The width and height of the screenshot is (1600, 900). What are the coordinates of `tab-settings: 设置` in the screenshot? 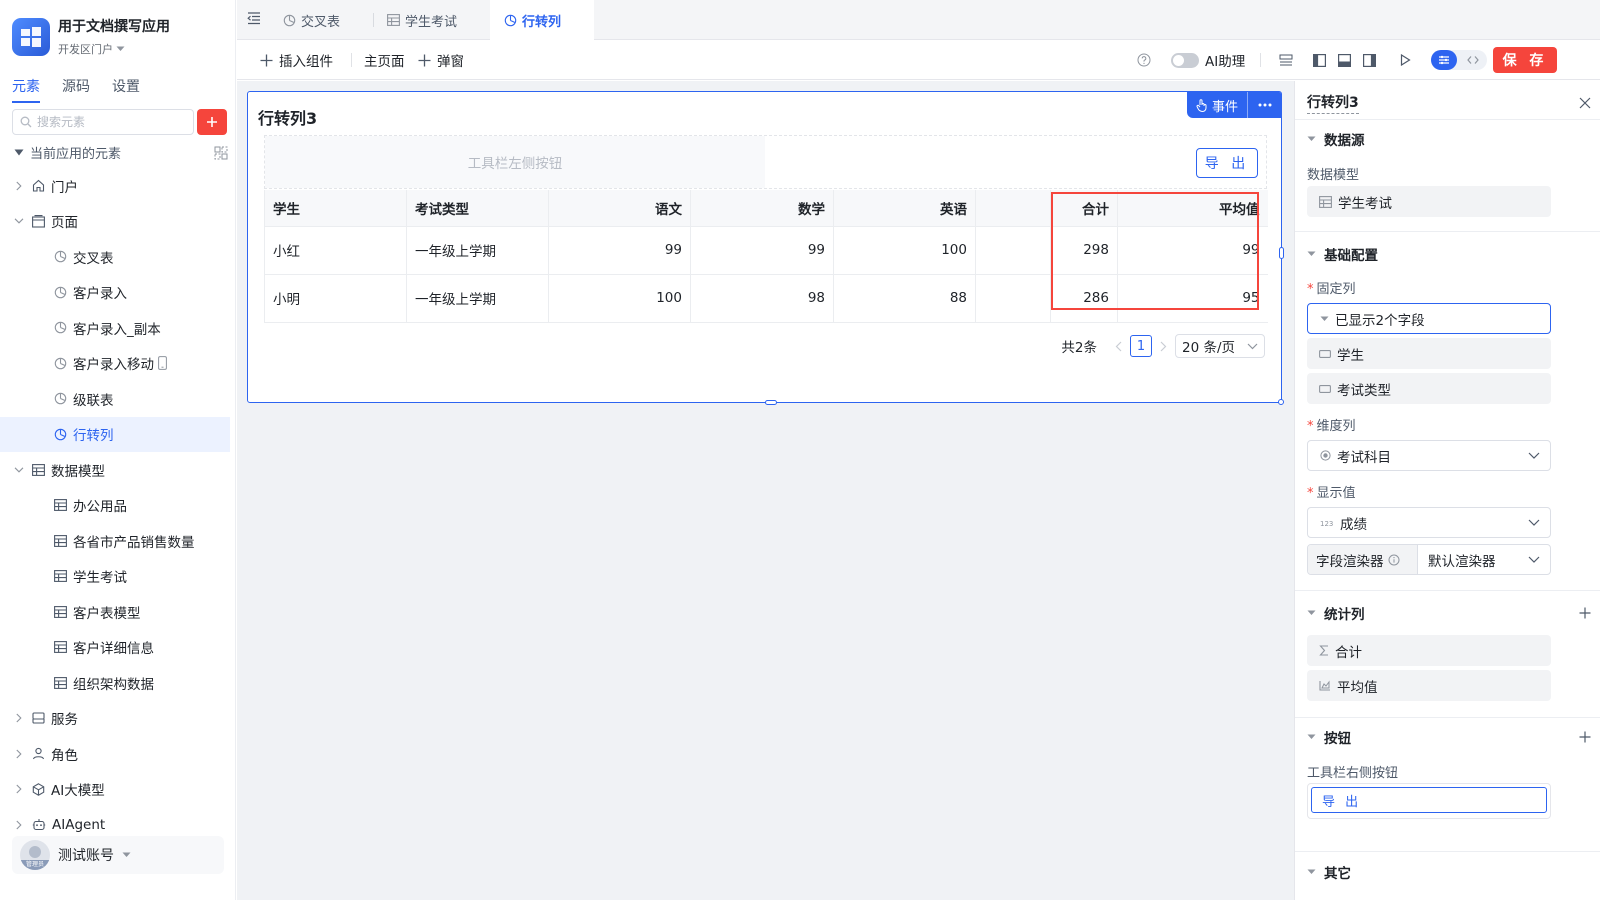 It's located at (126, 89).